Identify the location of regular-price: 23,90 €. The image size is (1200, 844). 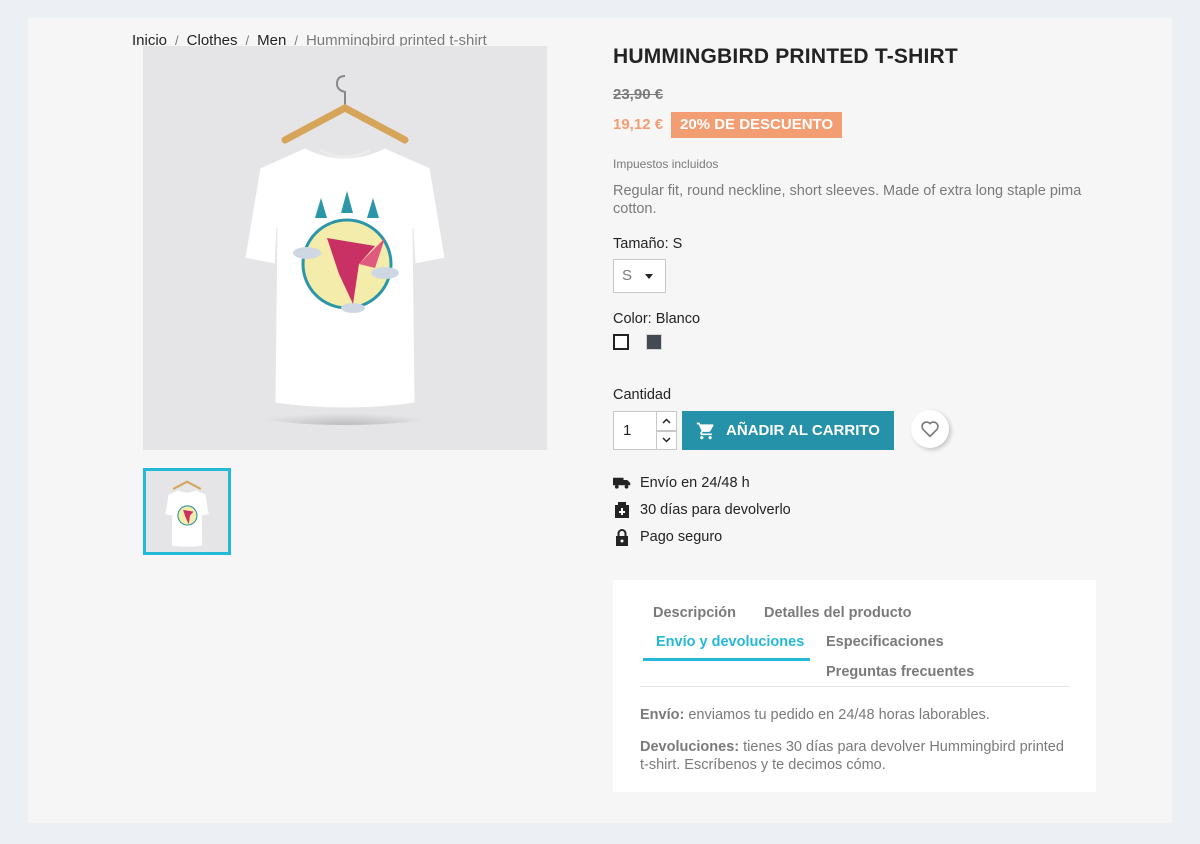
(638, 94).